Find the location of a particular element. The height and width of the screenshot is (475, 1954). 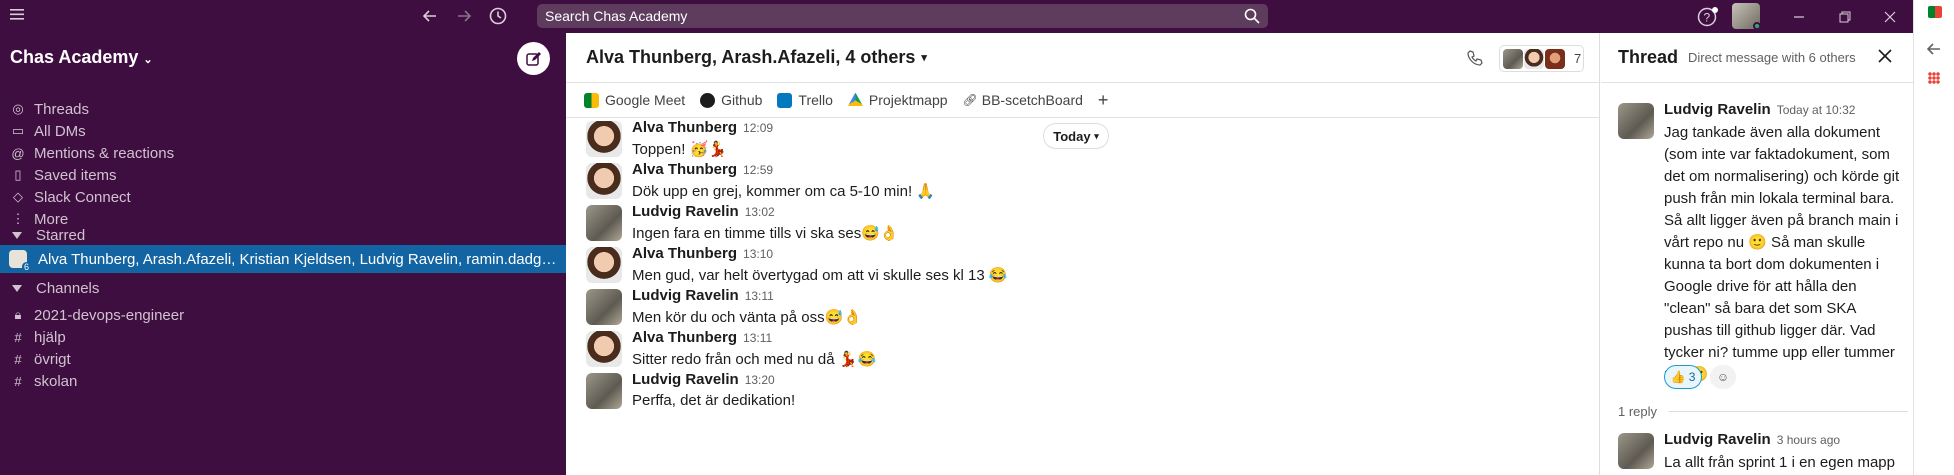

bookmark-google-meet: Google Meet is located at coordinates (634, 100).